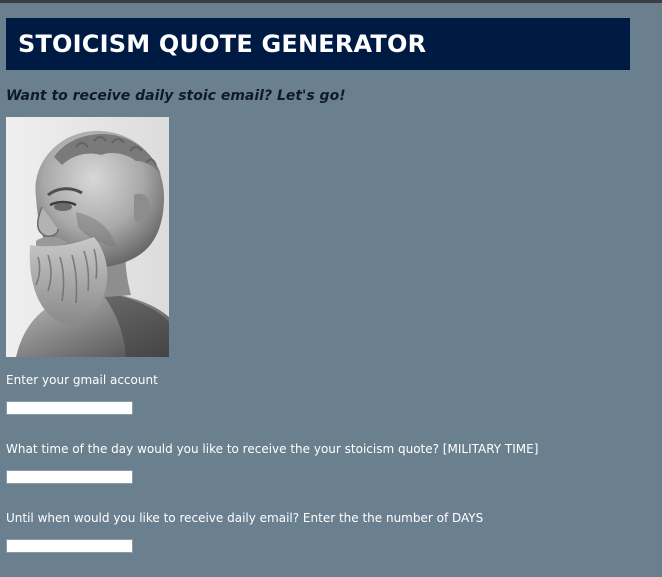 This screenshot has width=662, height=577. I want to click on philosopher-bust-image, so click(87, 237).